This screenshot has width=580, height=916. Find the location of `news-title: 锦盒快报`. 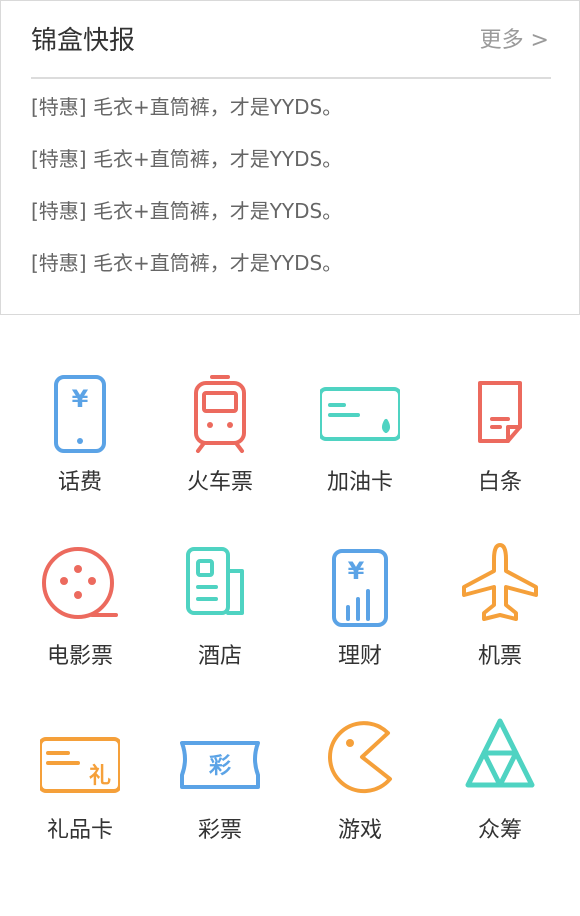

news-title: 锦盒快报 is located at coordinates (83, 41).